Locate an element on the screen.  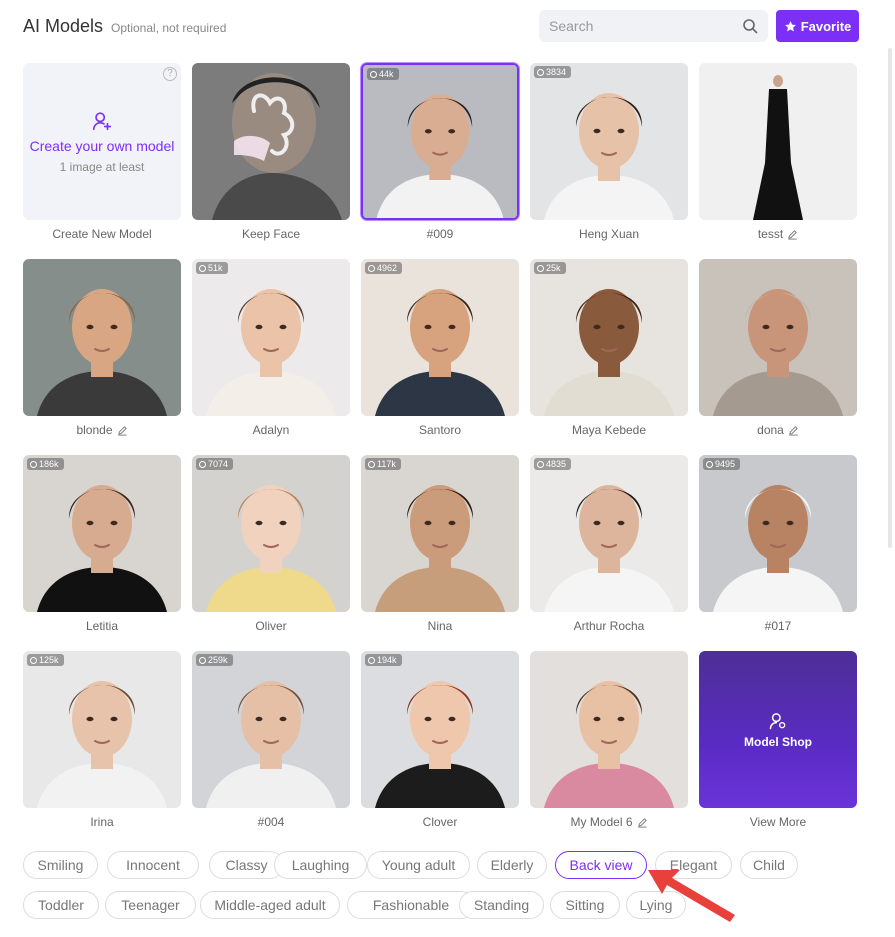
model-thumbnail: 9495 is located at coordinates (778, 533).